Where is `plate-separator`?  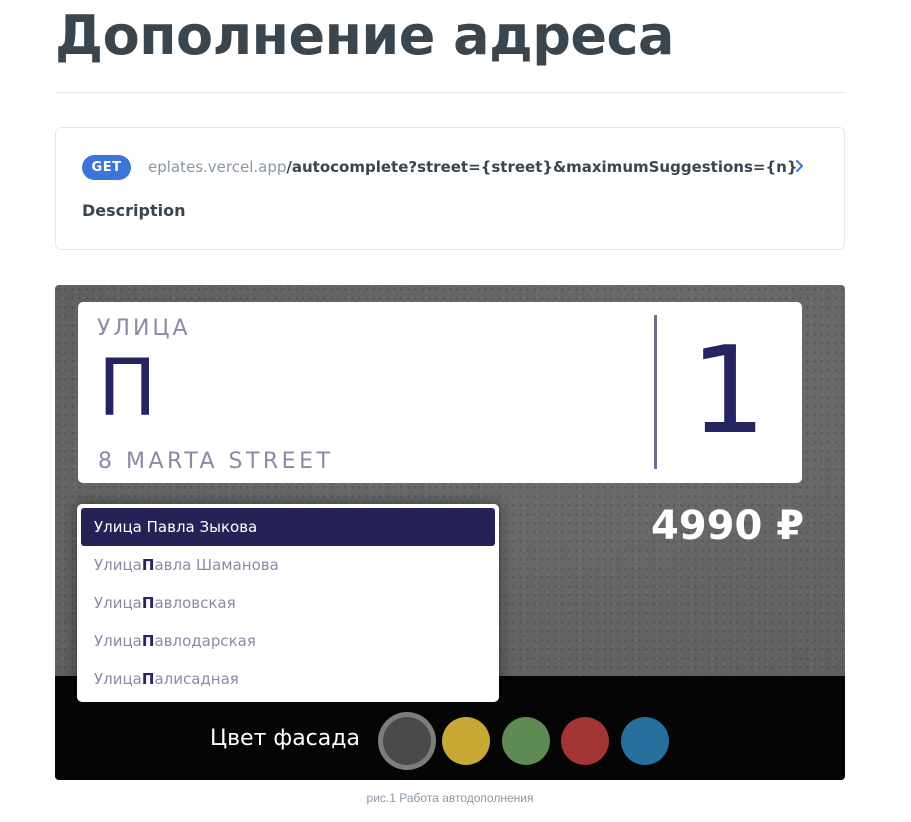
plate-separator is located at coordinates (655, 392).